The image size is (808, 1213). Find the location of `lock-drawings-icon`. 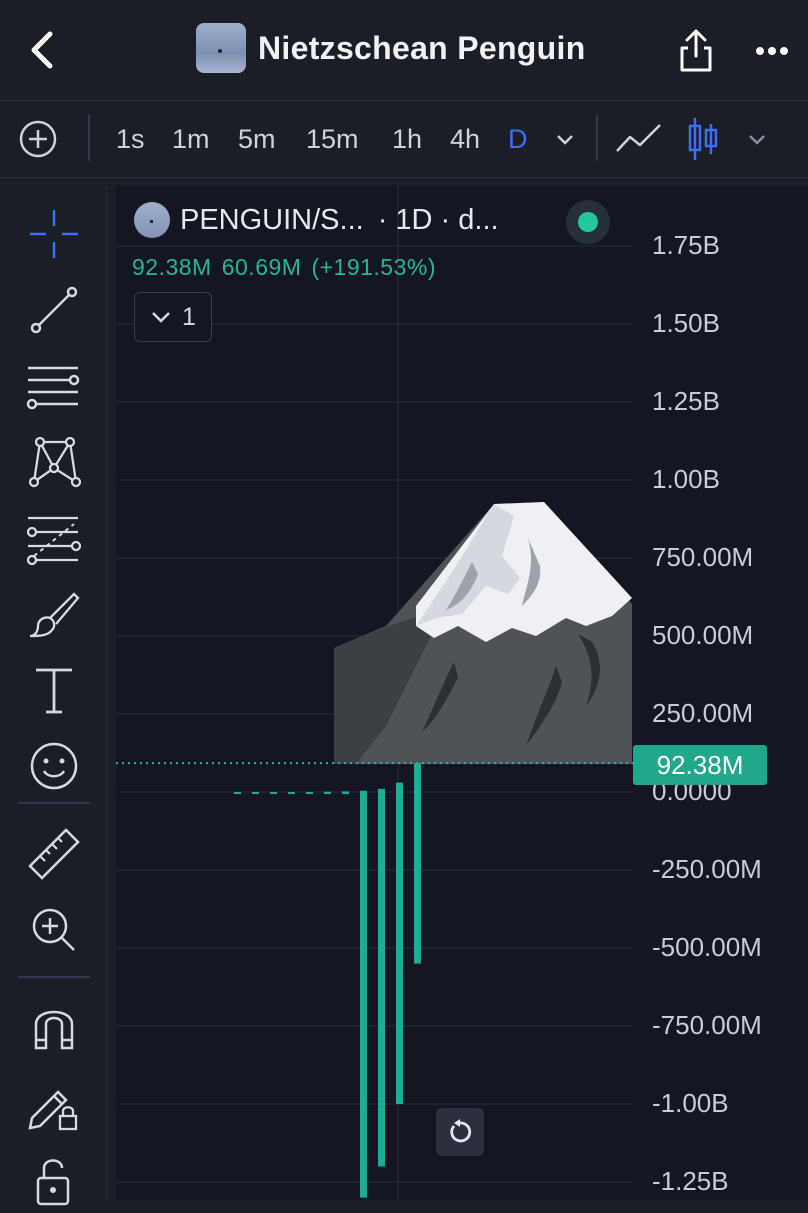

lock-drawings-icon is located at coordinates (54, 1104).